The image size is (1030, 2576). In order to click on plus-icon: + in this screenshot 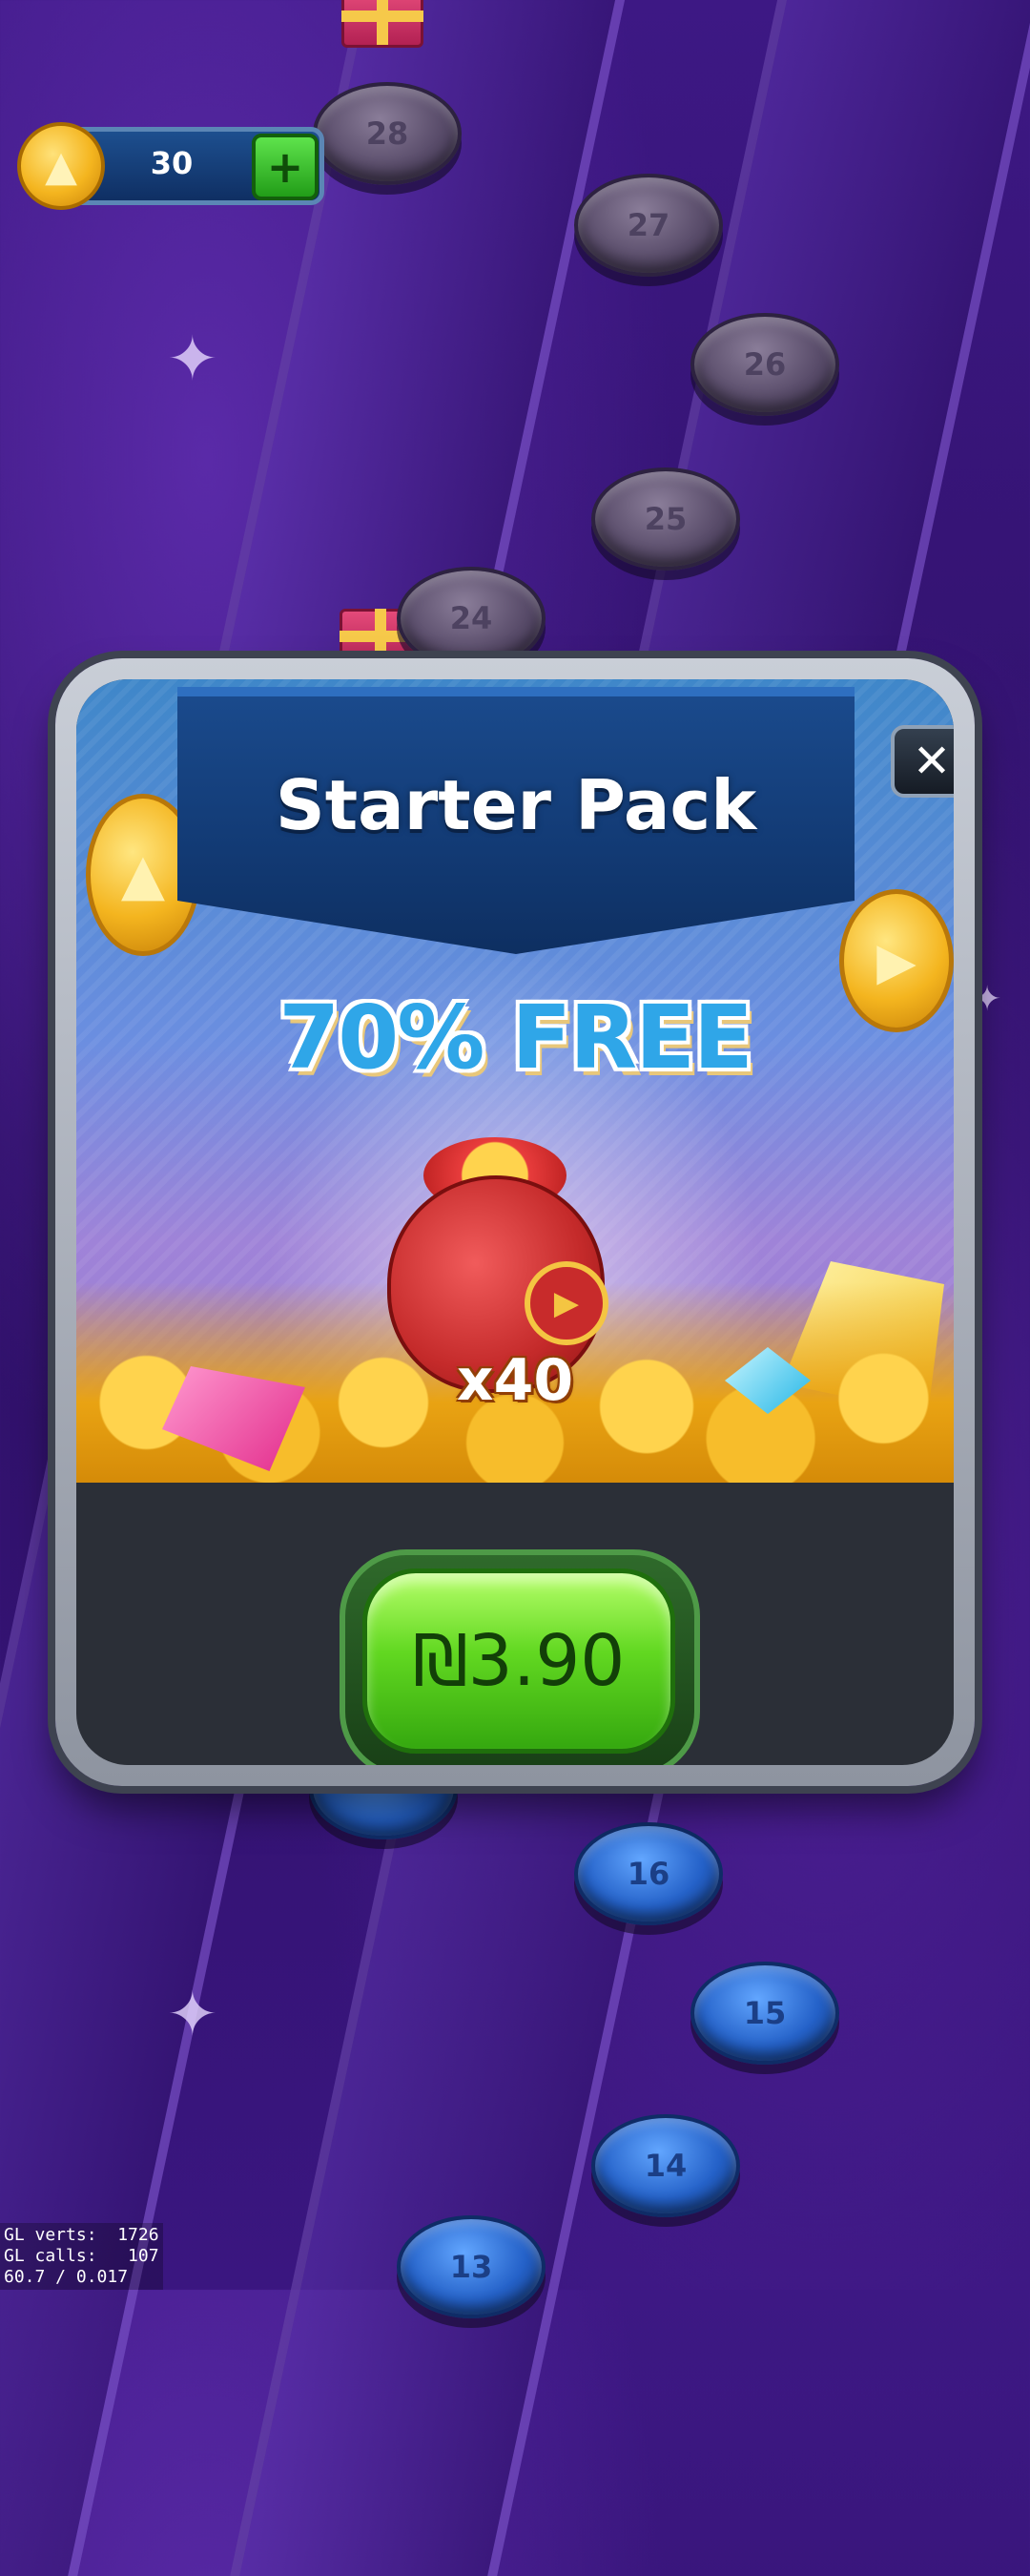, I will do `click(285, 167)`.